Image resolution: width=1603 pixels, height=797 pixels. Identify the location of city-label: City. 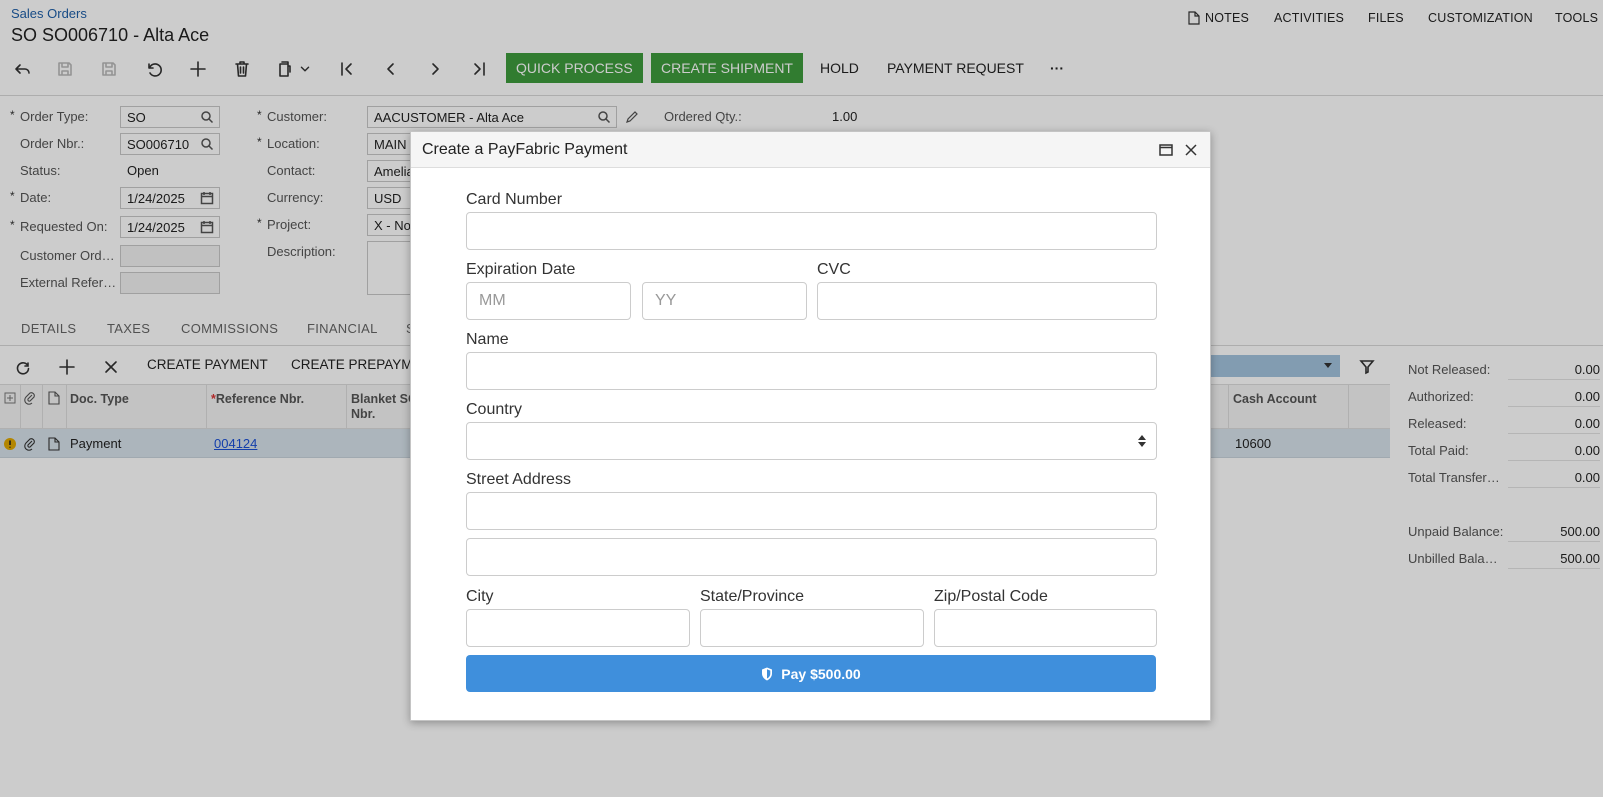
(480, 596).